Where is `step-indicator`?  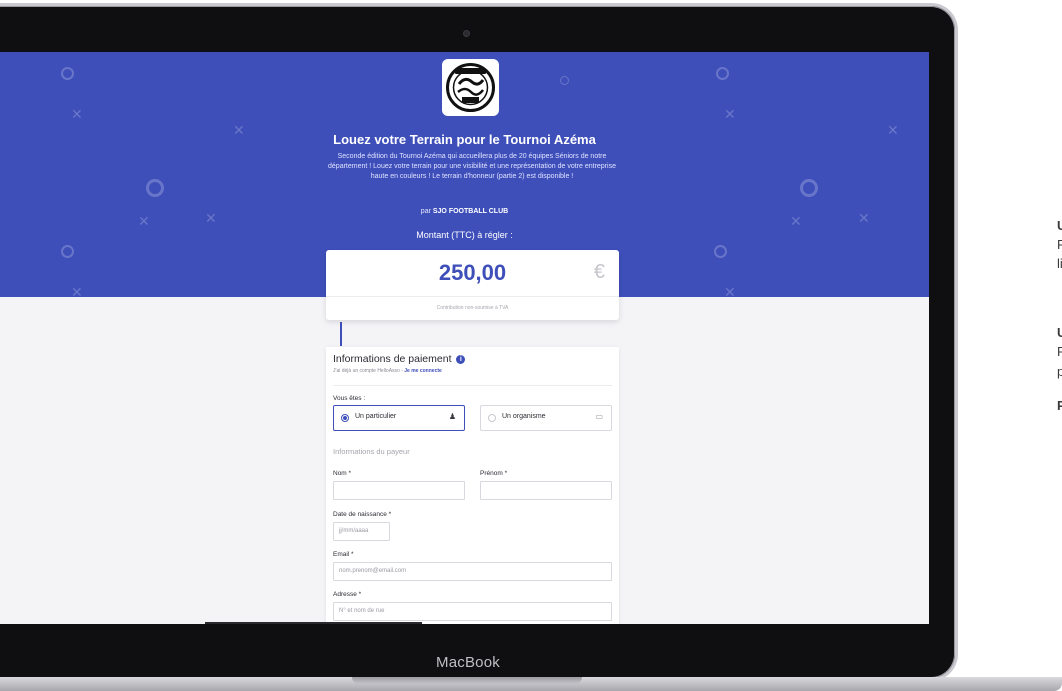
step-indicator is located at coordinates (341, 334).